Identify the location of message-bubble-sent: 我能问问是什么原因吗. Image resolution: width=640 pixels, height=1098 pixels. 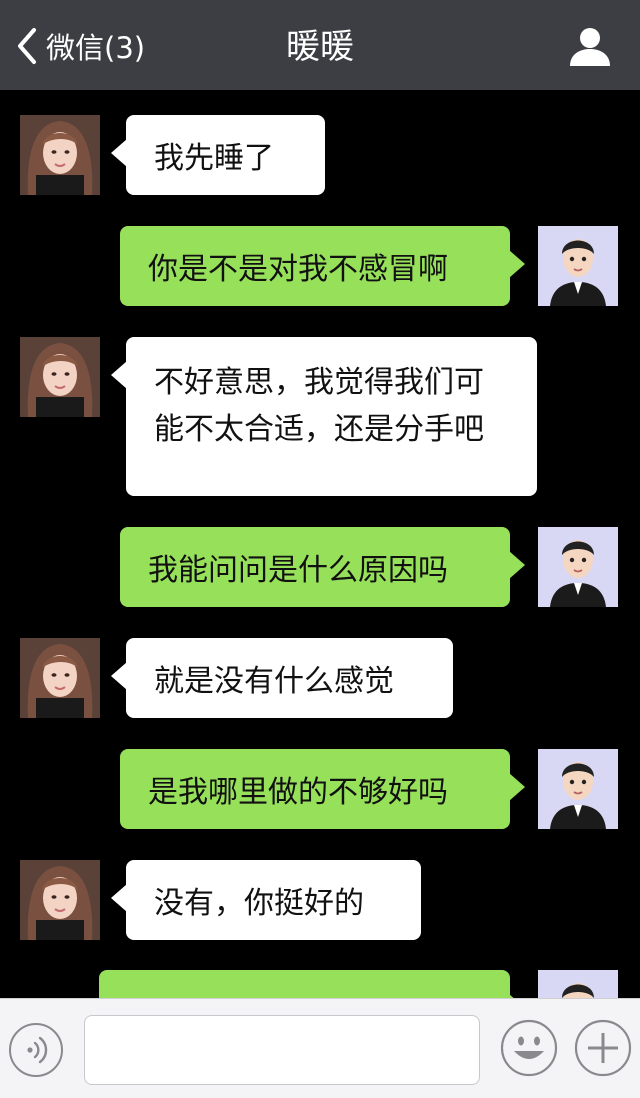
(322, 567).